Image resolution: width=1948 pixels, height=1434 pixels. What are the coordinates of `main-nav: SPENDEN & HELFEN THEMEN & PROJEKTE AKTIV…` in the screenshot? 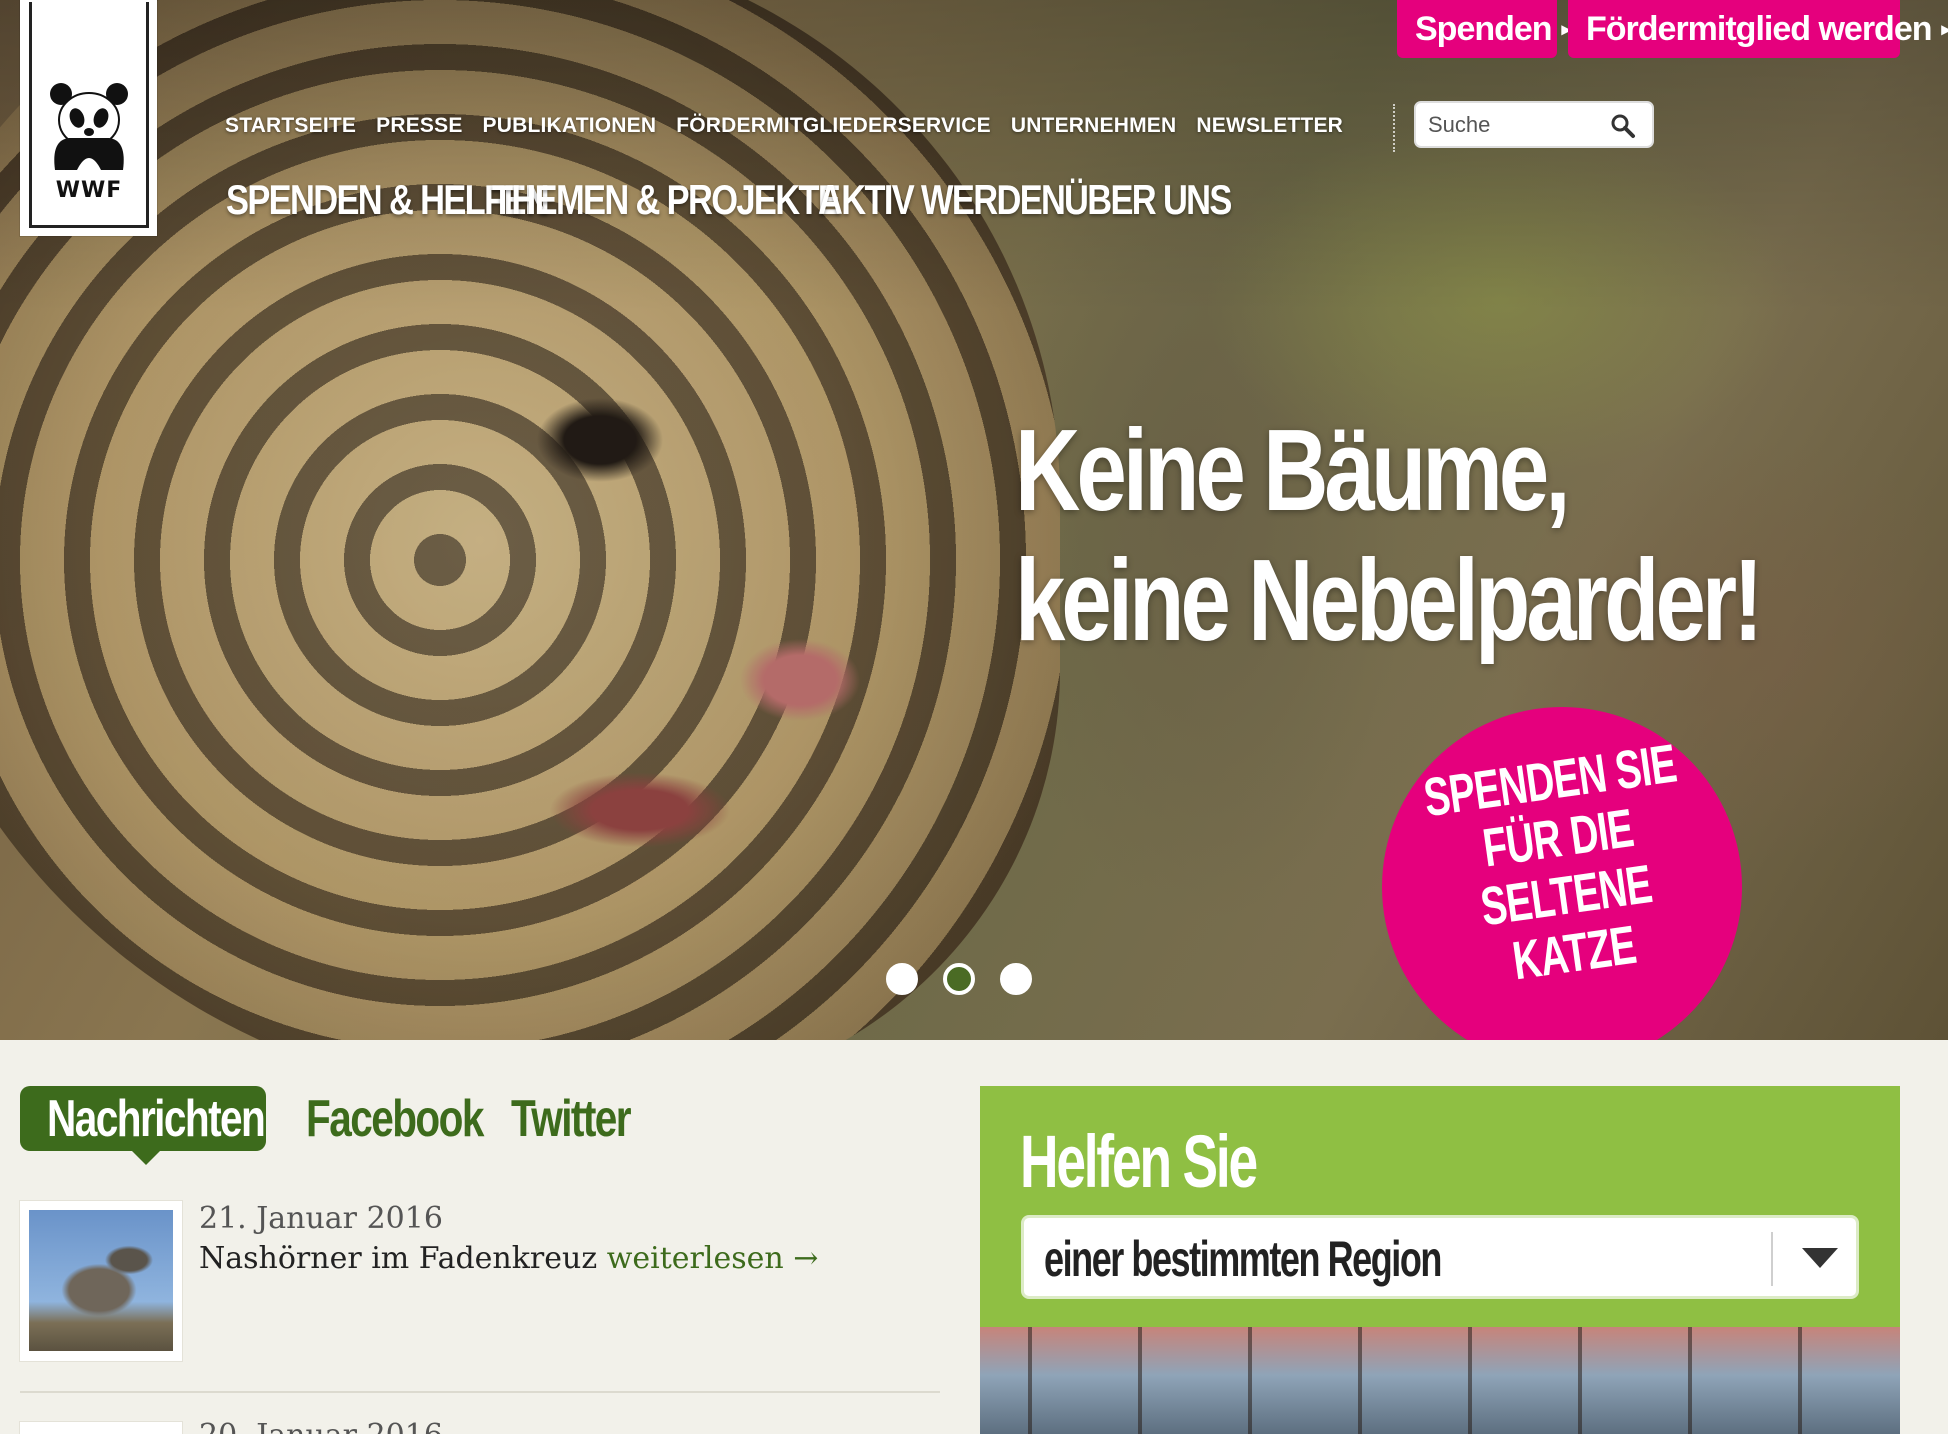 It's located at (764, 200).